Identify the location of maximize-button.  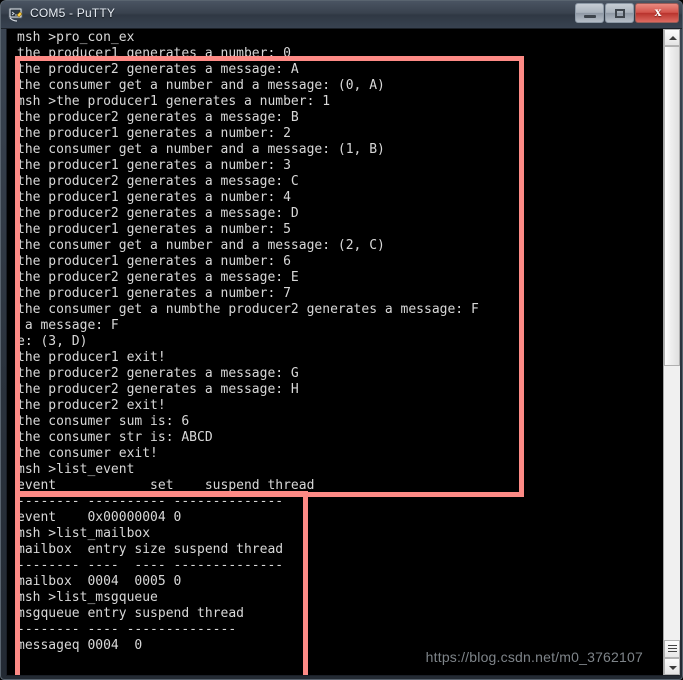
(619, 13).